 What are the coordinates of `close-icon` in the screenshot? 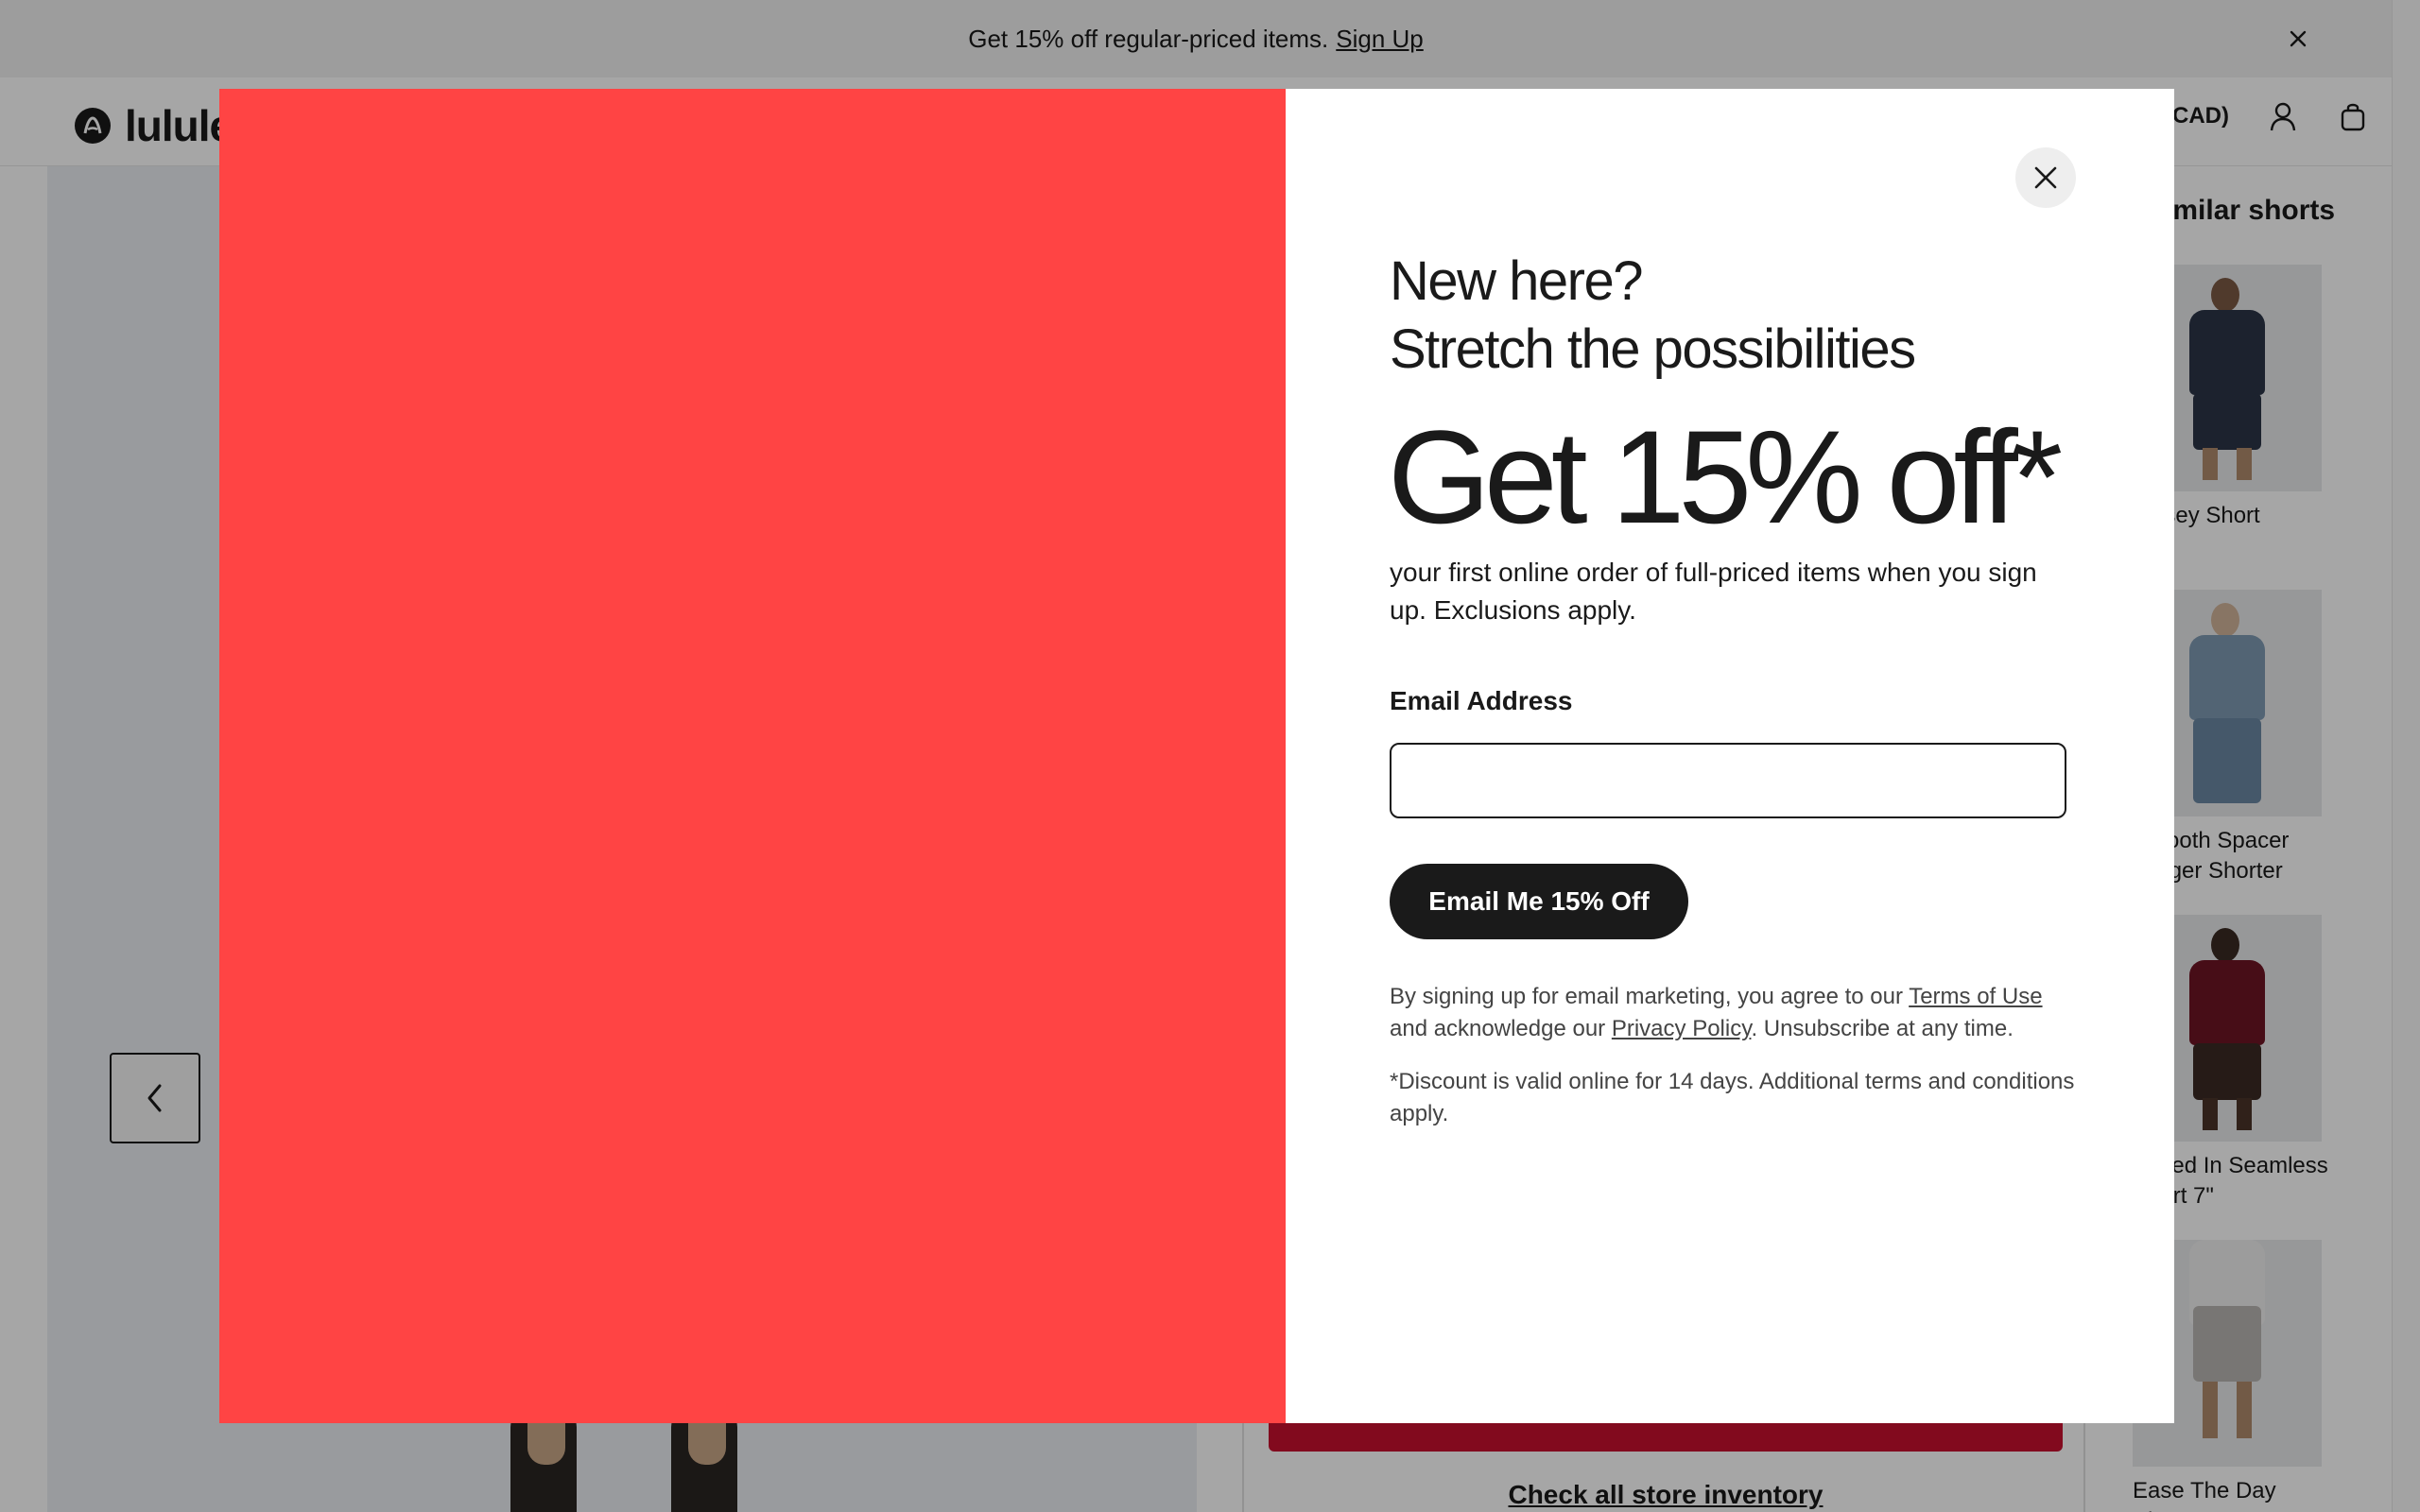 It's located at (2045, 177).